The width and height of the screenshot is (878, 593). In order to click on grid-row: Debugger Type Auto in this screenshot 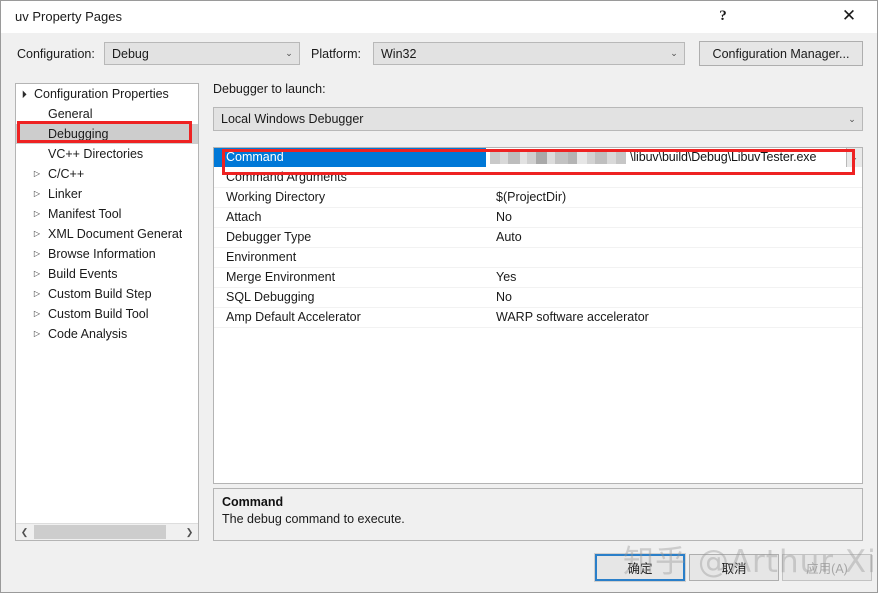, I will do `click(538, 238)`.